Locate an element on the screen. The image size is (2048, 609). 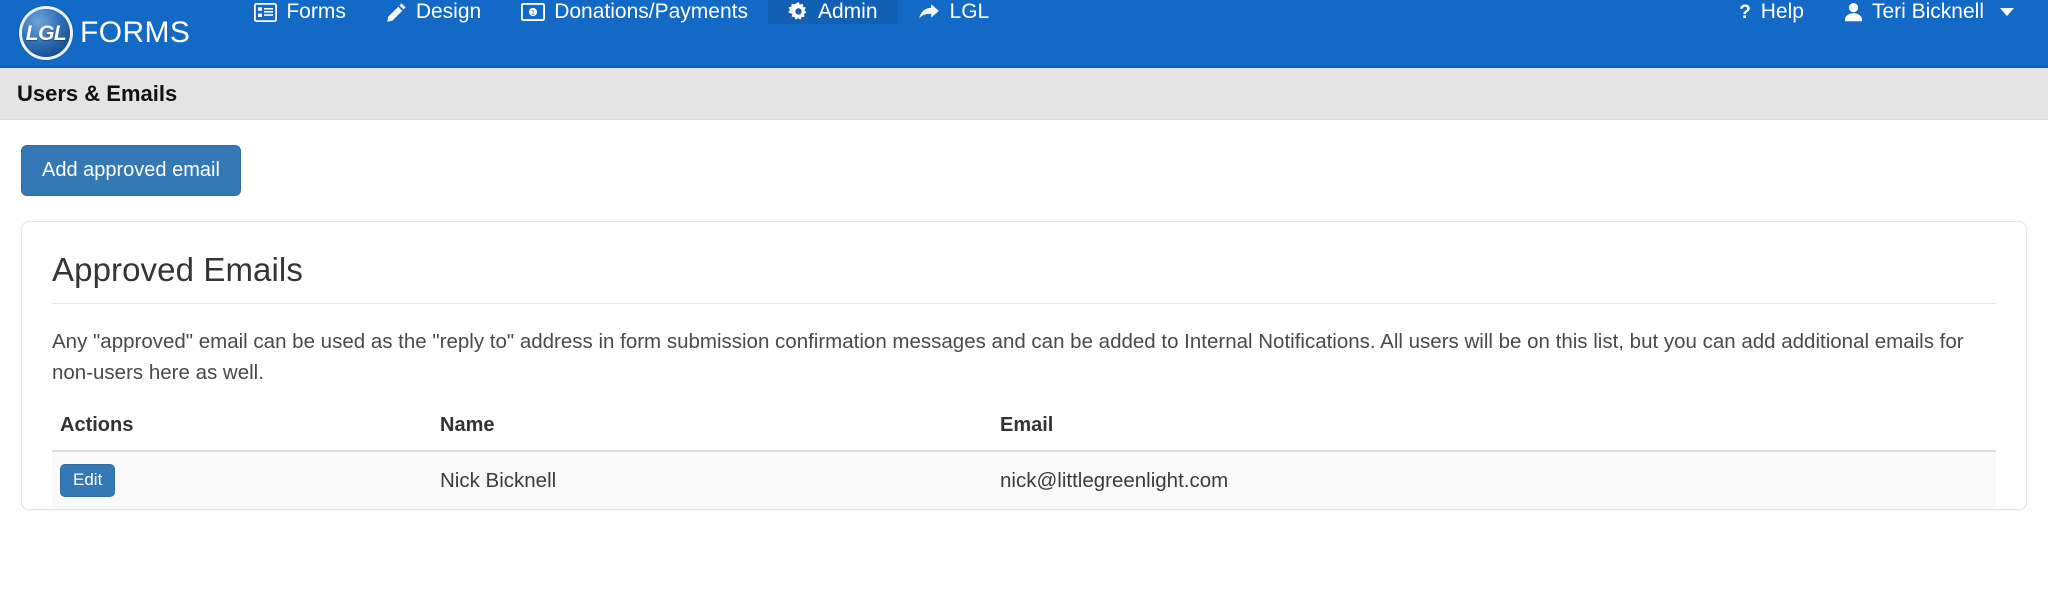
nav-item-help: ? Help is located at coordinates (1771, 33).